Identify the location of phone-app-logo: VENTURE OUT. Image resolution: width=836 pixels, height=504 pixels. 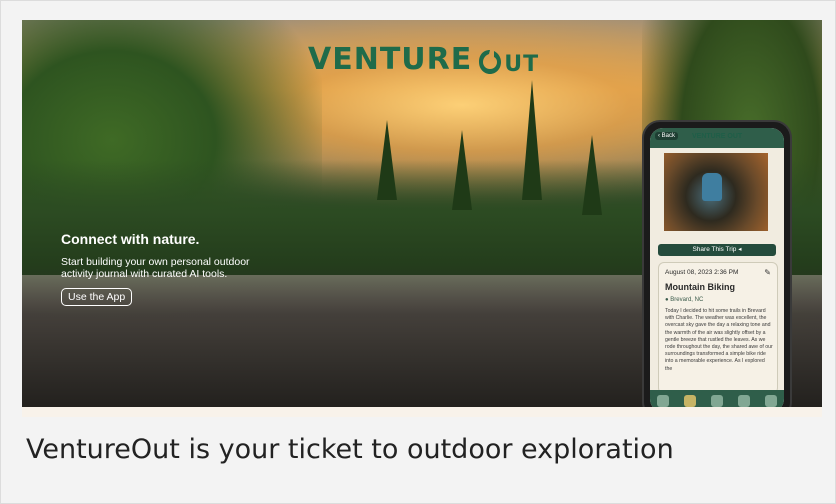
(717, 136).